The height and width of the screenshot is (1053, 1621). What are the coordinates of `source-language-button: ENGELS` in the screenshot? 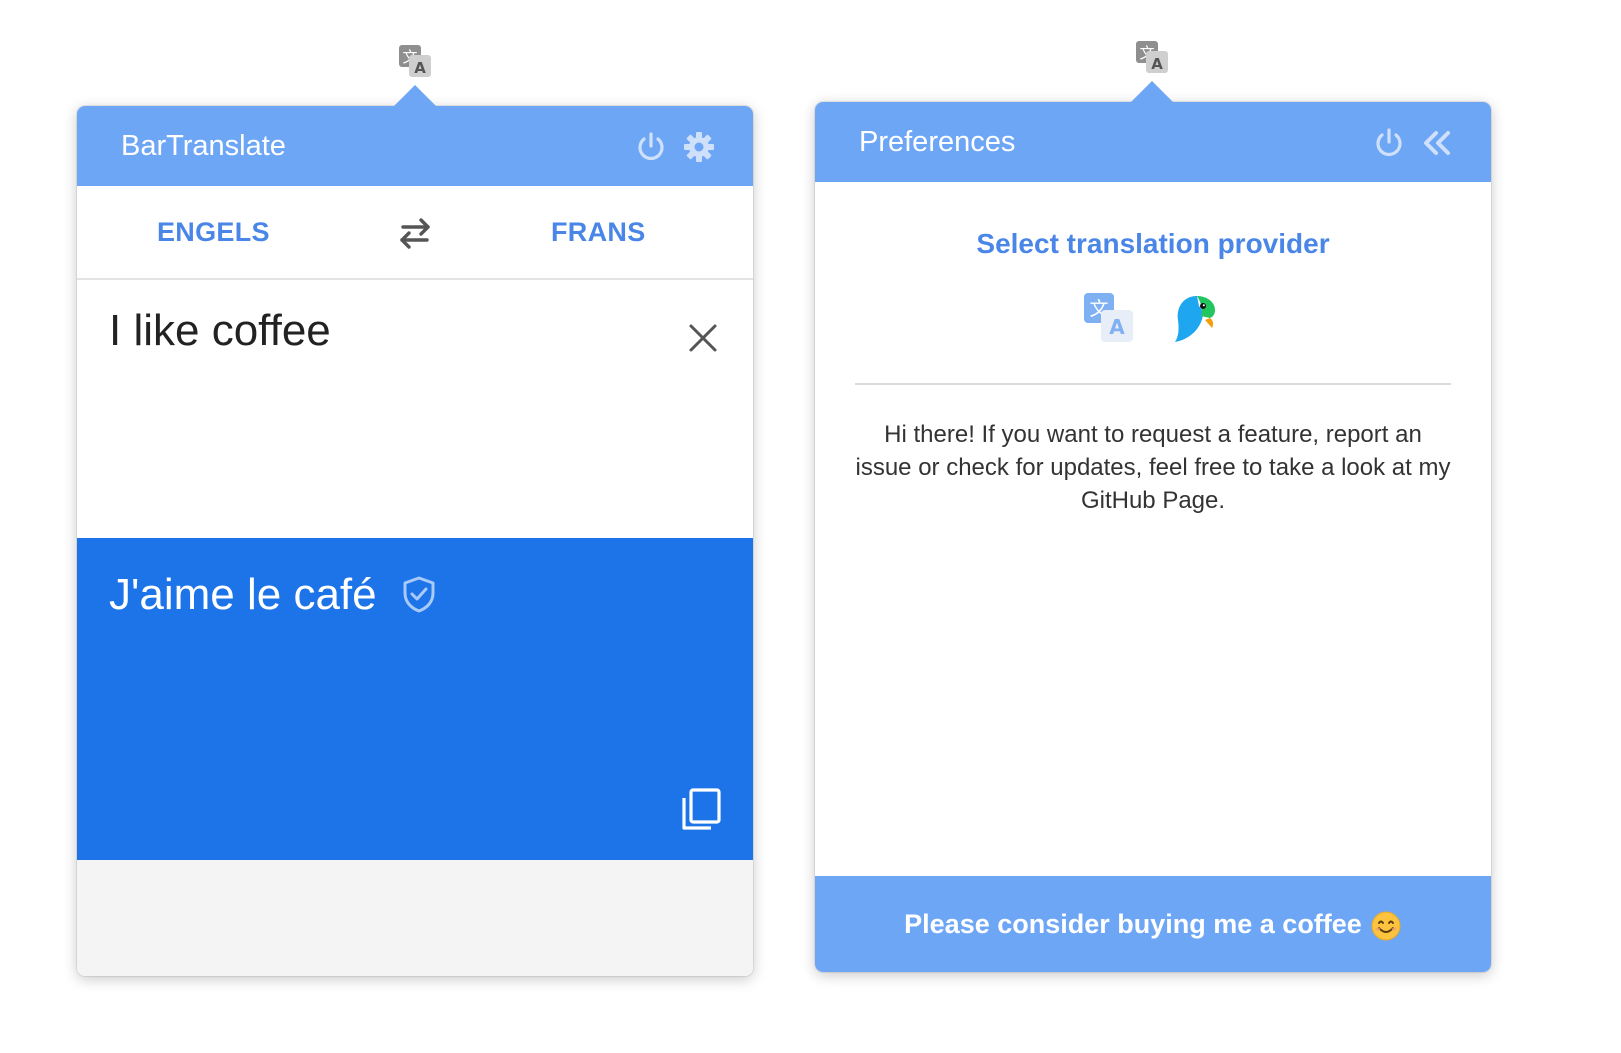 It's located at (213, 232).